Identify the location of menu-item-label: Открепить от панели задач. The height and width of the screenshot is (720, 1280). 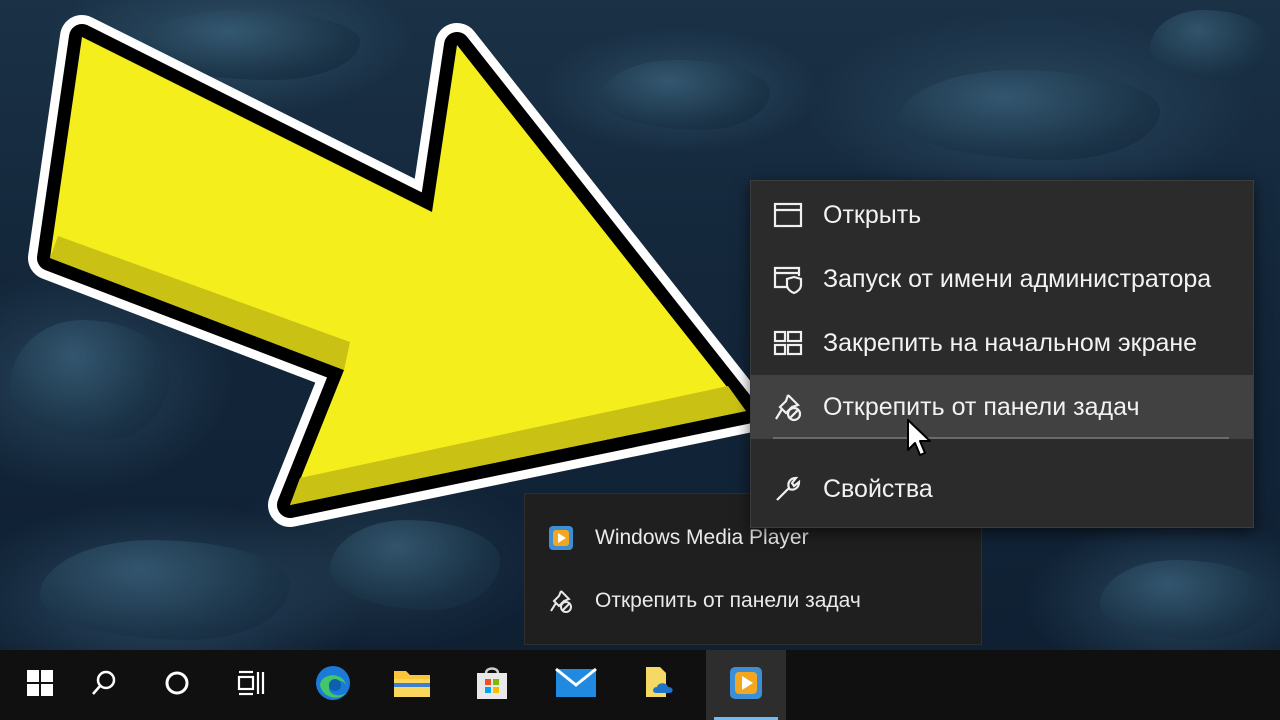
(981, 406).